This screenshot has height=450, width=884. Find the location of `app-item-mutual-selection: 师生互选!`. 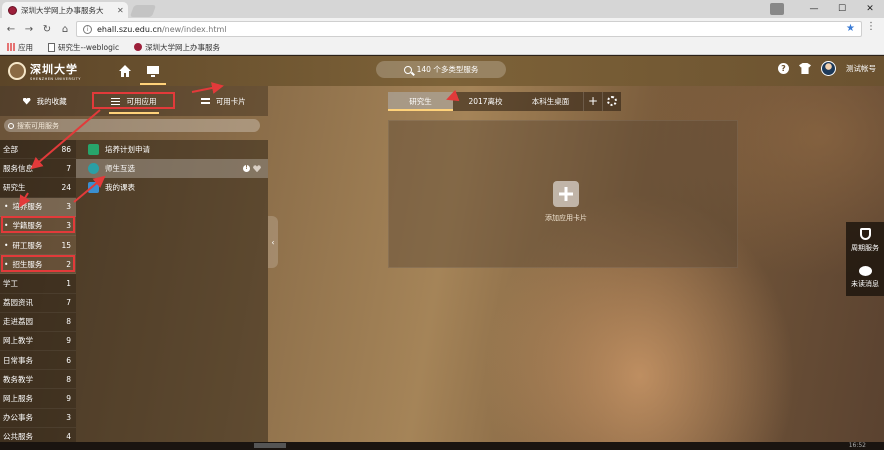

app-item-mutual-selection: 师生互选! is located at coordinates (172, 169).